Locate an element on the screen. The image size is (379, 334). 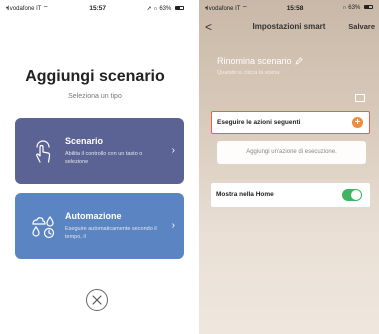
status-bar: •ıl vodafone IT ⌔ 15:58 ∩ 63% is located at coordinates (289, 8).